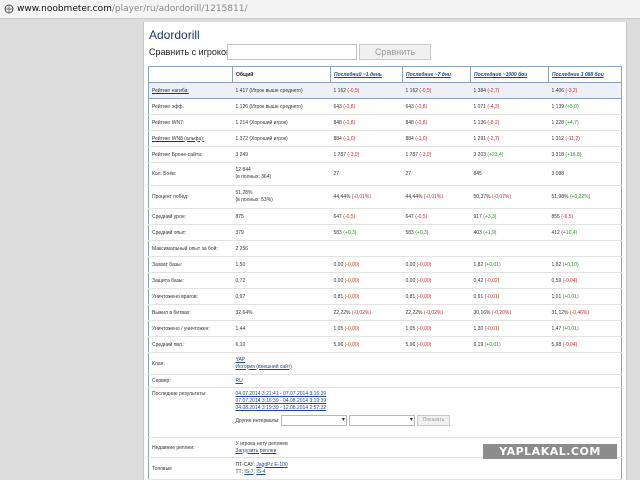  Describe the element at coordinates (366, 74) in the screenshot. I see `col-last-day: Последний ~1 день` at that location.